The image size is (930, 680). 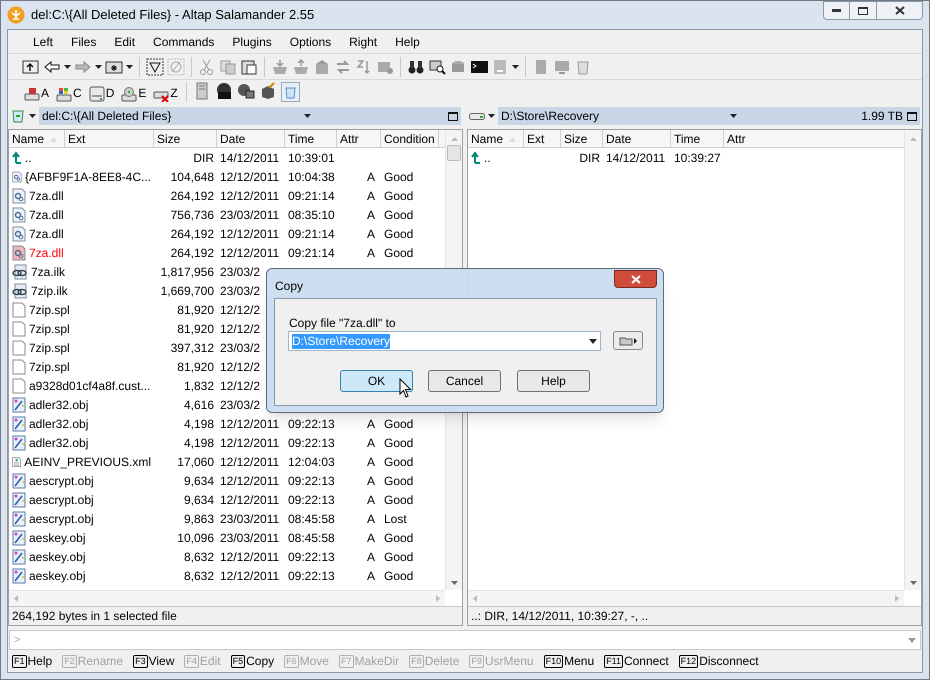 What do you see at coordinates (410, 139) in the screenshot?
I see `column-header: Condition` at bounding box center [410, 139].